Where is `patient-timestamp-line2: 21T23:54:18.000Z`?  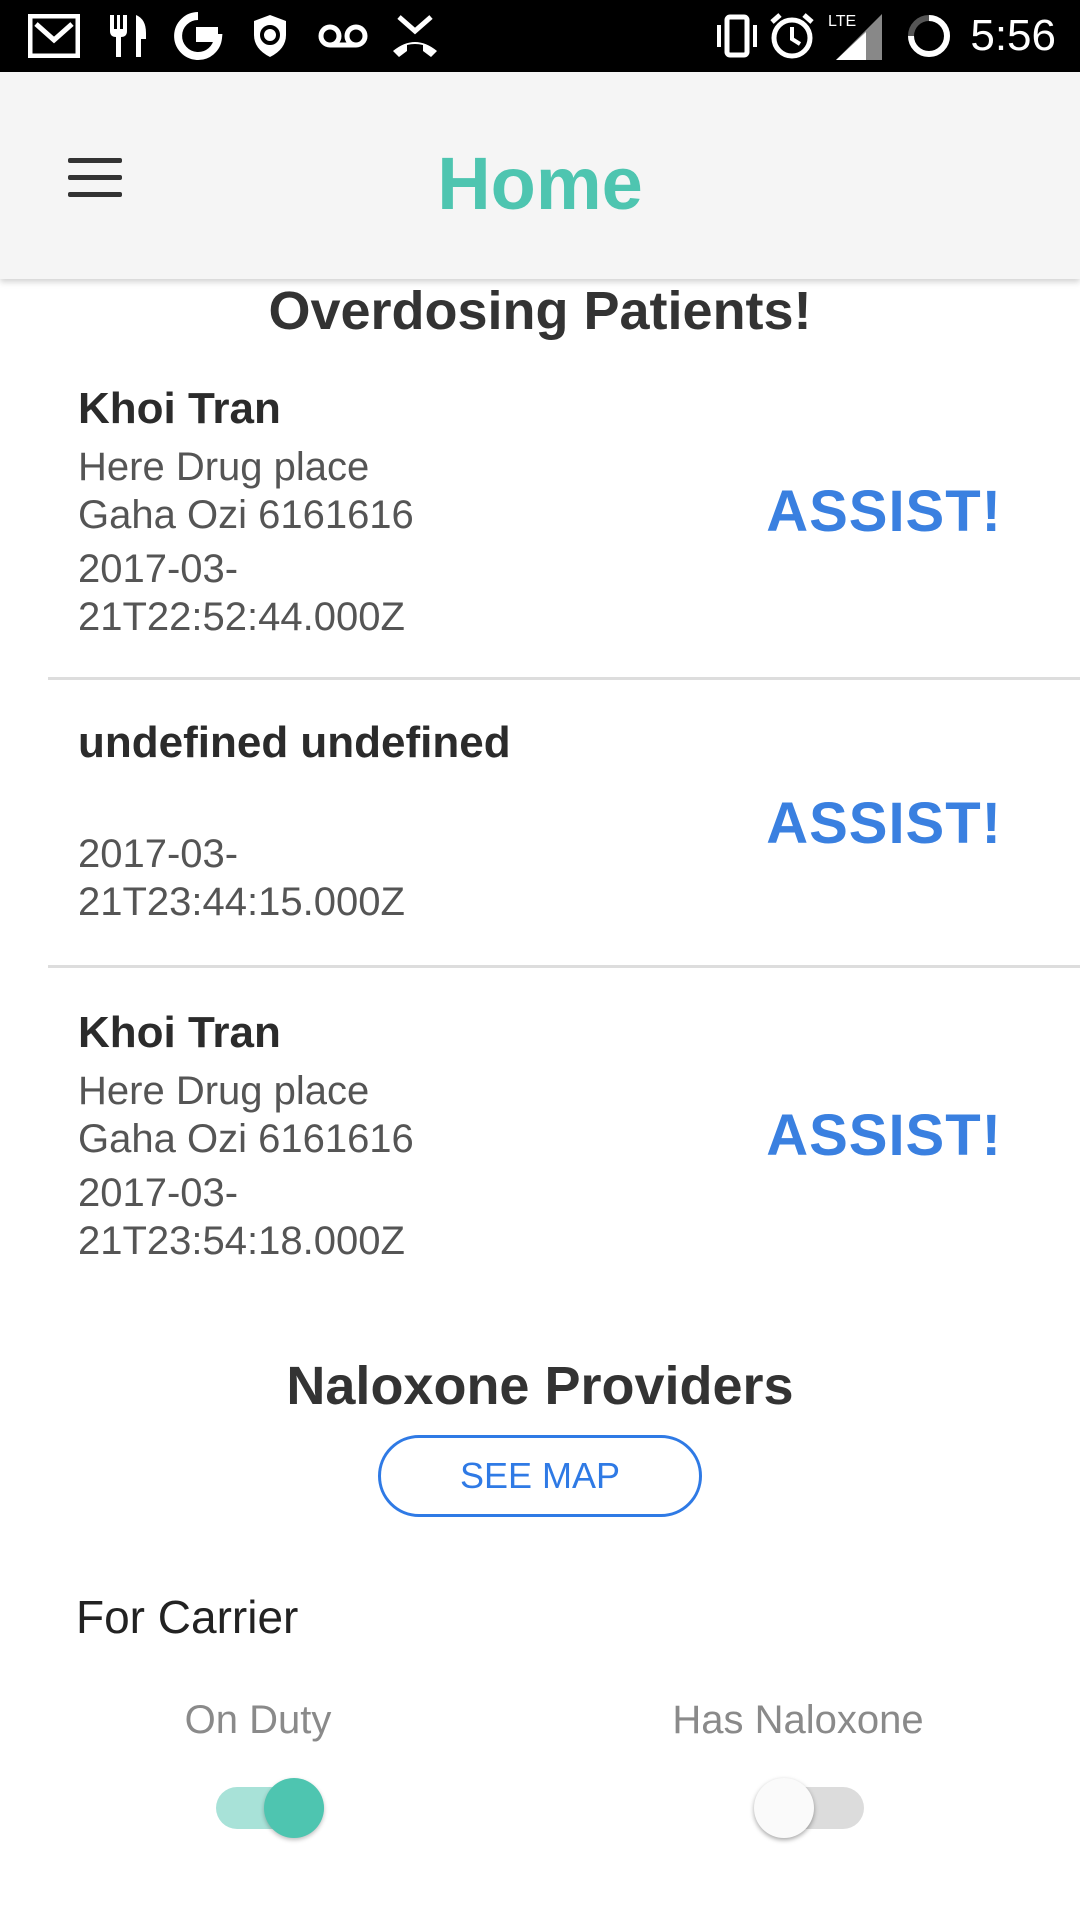
patient-timestamp-line2: 21T23:54:18.000Z is located at coordinates (241, 1241).